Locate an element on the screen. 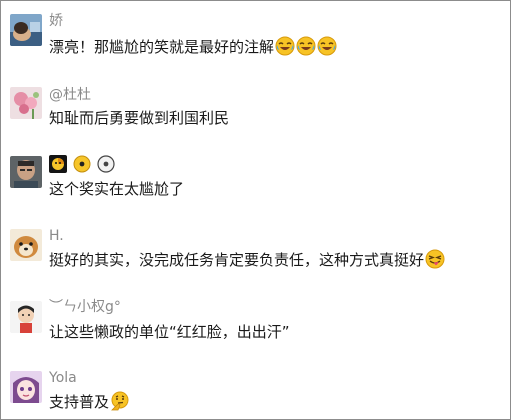 This screenshot has width=511, height=420. thinking-face-emoji is located at coordinates (120, 403).